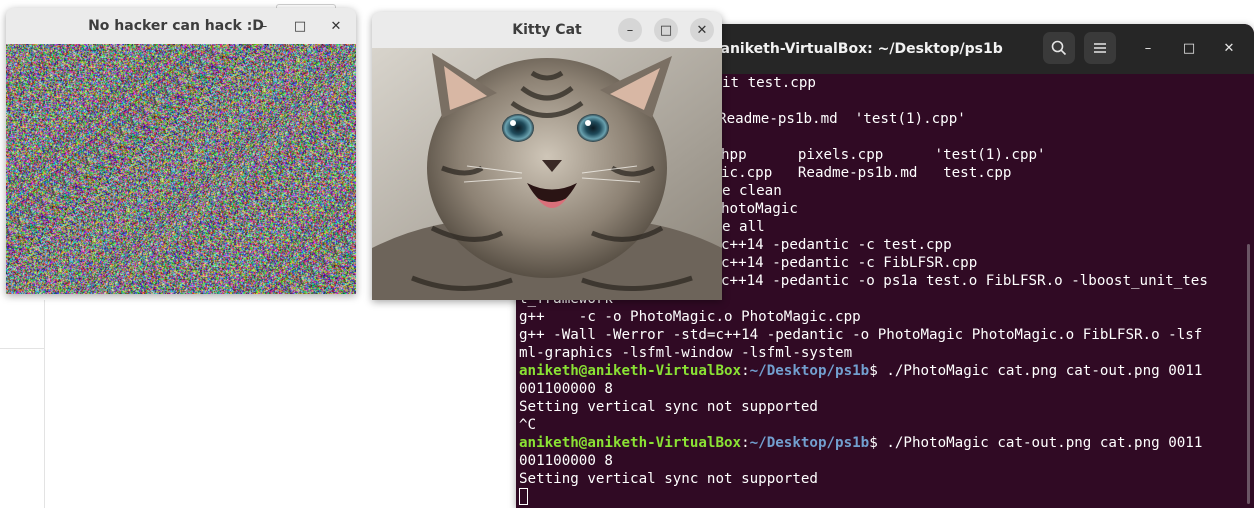 This screenshot has height=508, width=1254. I want to click on search-icon, so click(1059, 48).